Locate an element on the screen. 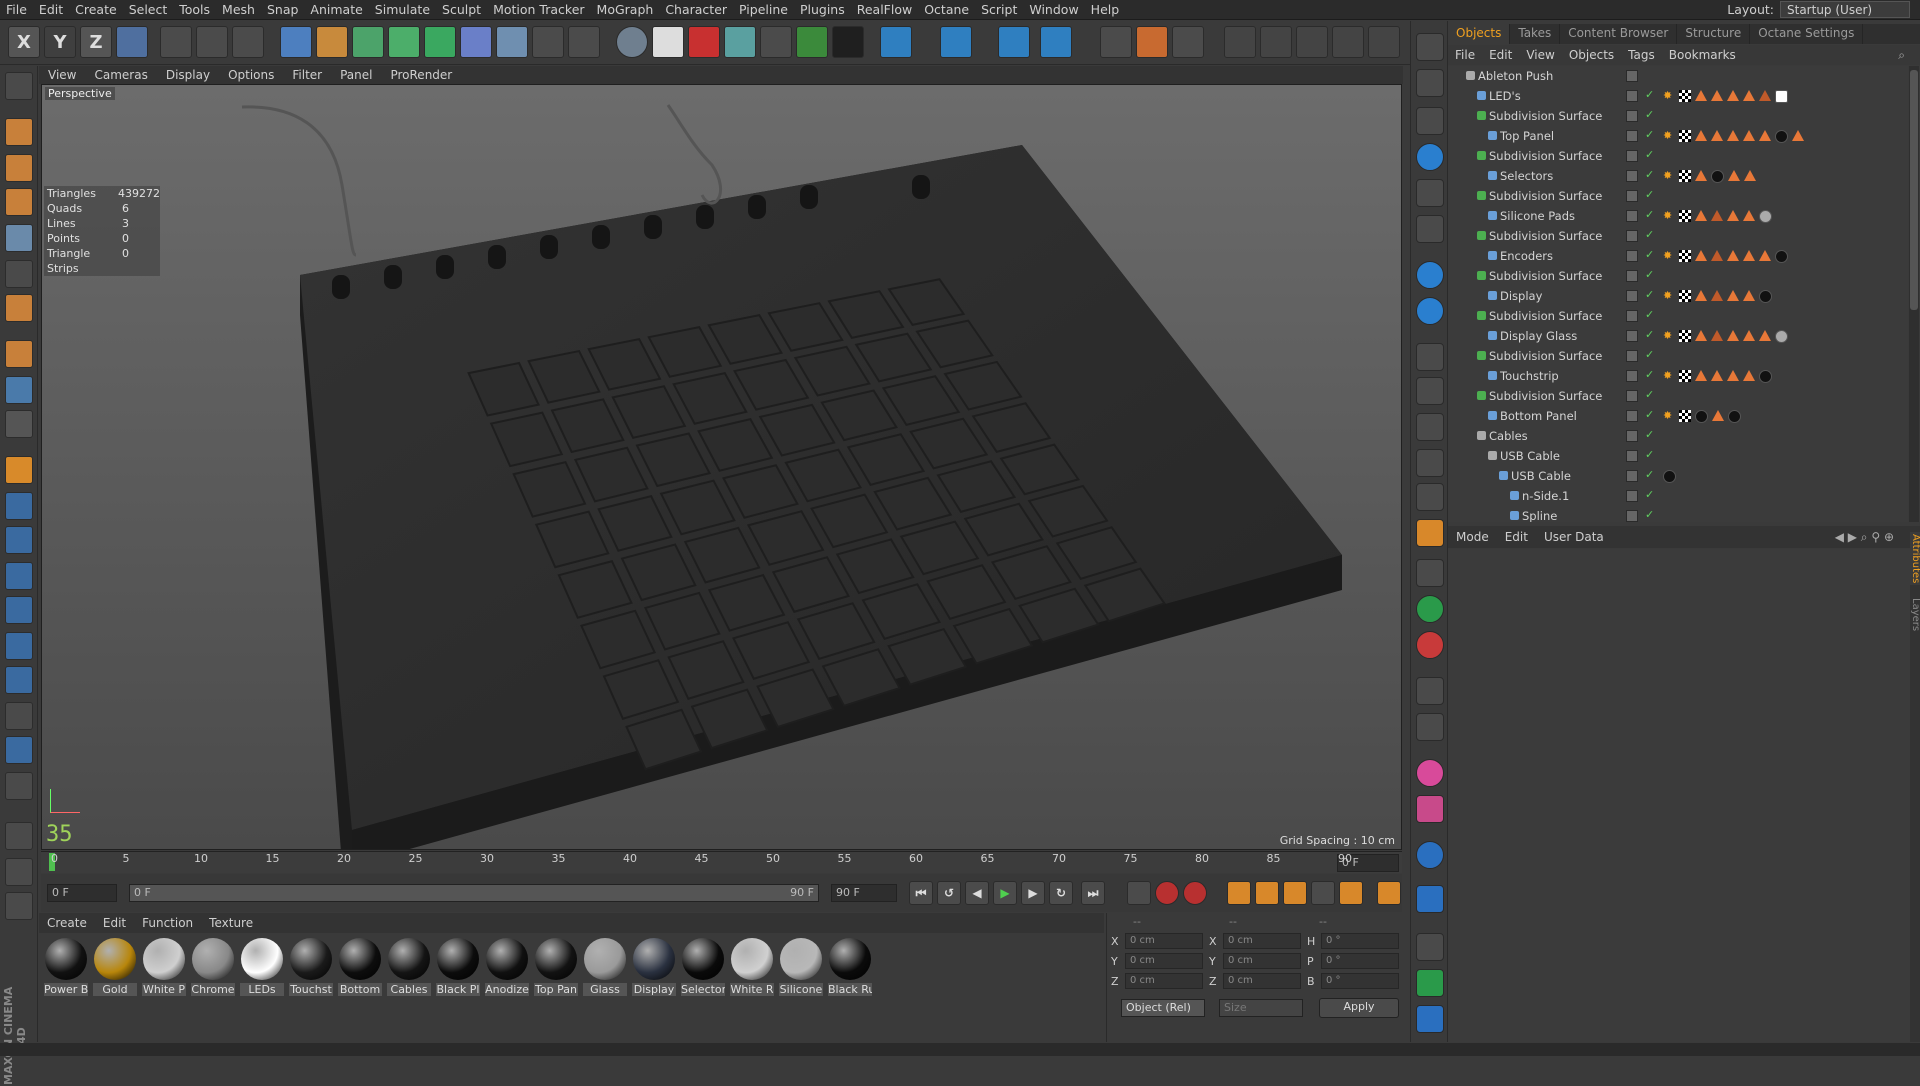  menu-mograph: MoGraph is located at coordinates (625, 9).